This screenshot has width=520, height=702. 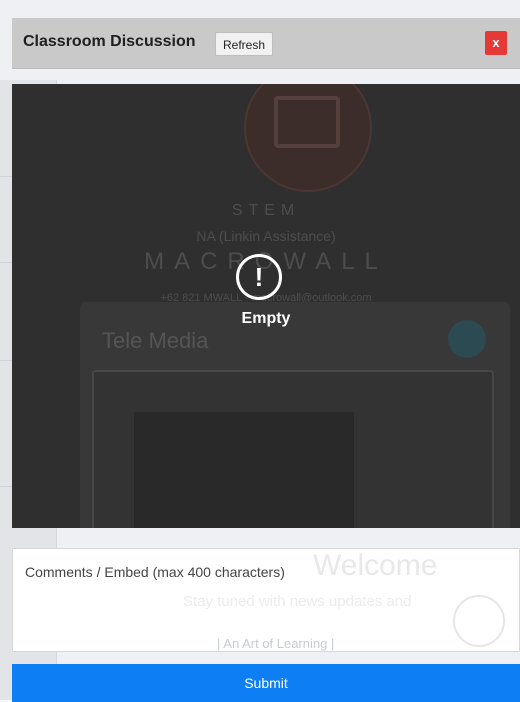 What do you see at coordinates (479, 621) in the screenshot?
I see `avatar-icon` at bounding box center [479, 621].